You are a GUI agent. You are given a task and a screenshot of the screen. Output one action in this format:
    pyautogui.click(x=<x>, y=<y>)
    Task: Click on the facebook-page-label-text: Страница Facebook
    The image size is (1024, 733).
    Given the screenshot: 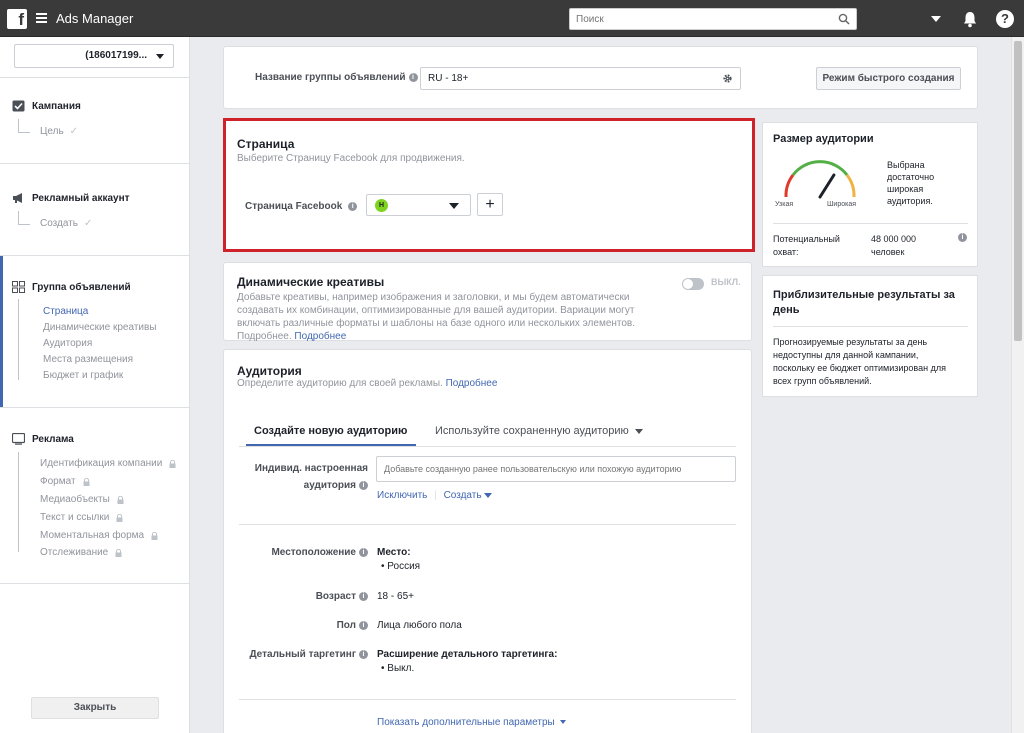 What is the action you would take?
    pyautogui.click(x=294, y=206)
    